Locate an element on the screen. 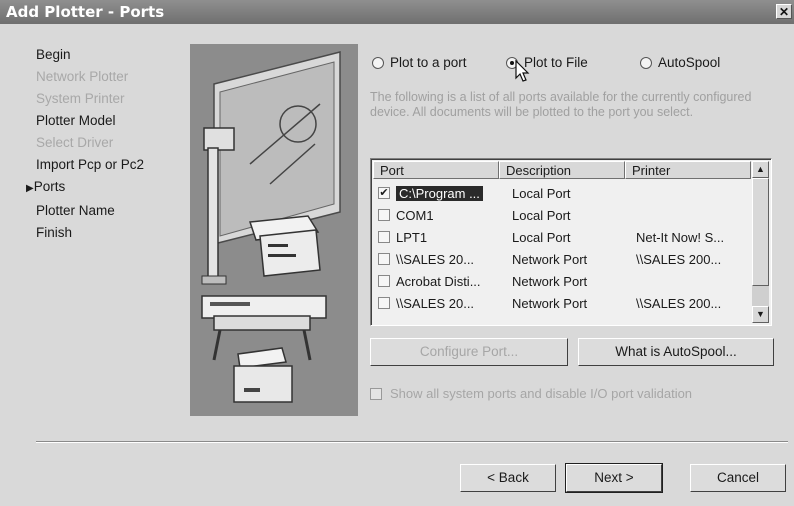 This screenshot has height=506, width=794. scroll-thumb is located at coordinates (760, 232).